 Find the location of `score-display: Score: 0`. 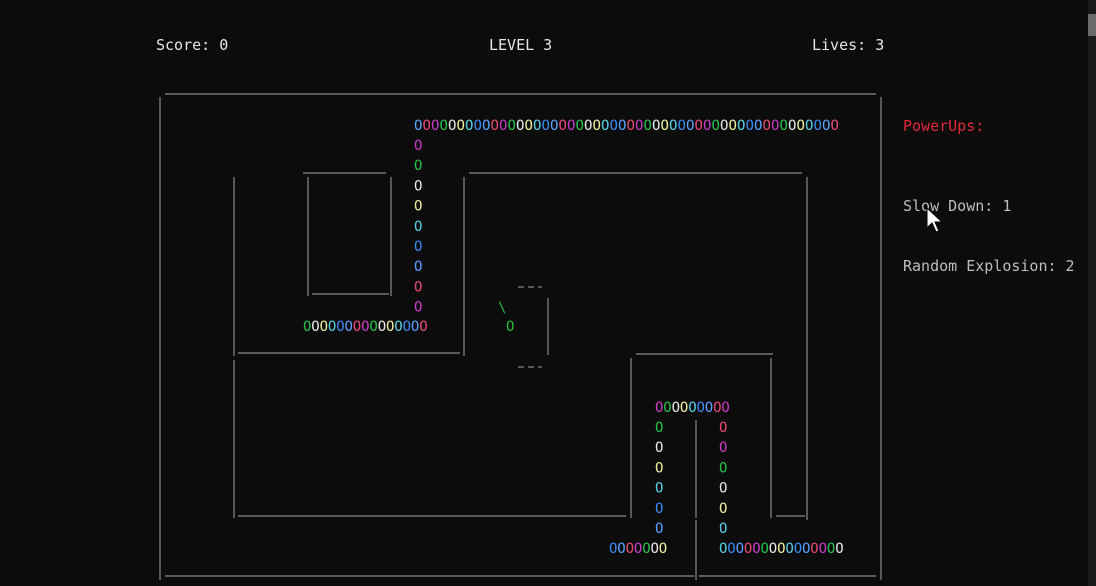

score-display: Score: 0 is located at coordinates (192, 45).